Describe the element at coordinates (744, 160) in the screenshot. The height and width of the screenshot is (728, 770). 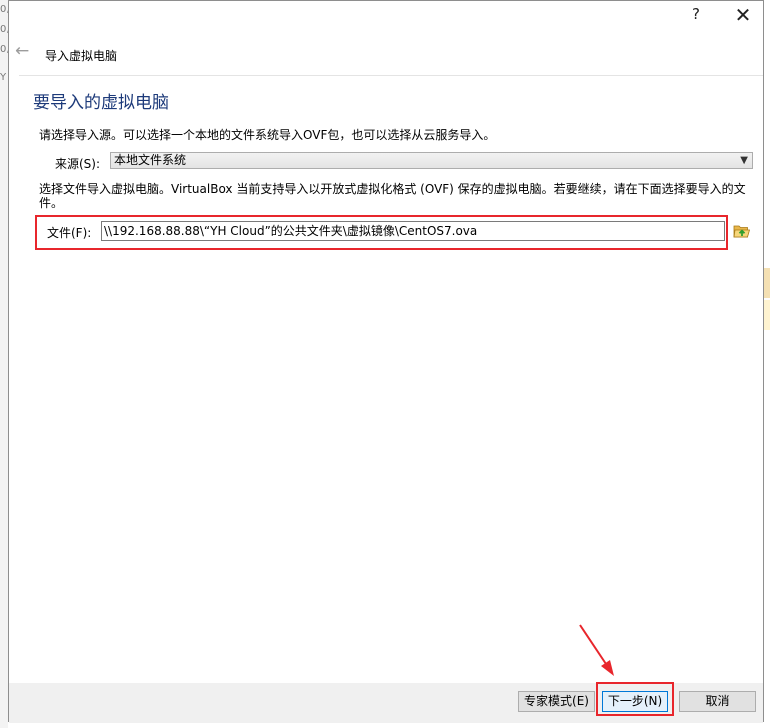
I see `chevron-down-icon: ▼` at that location.